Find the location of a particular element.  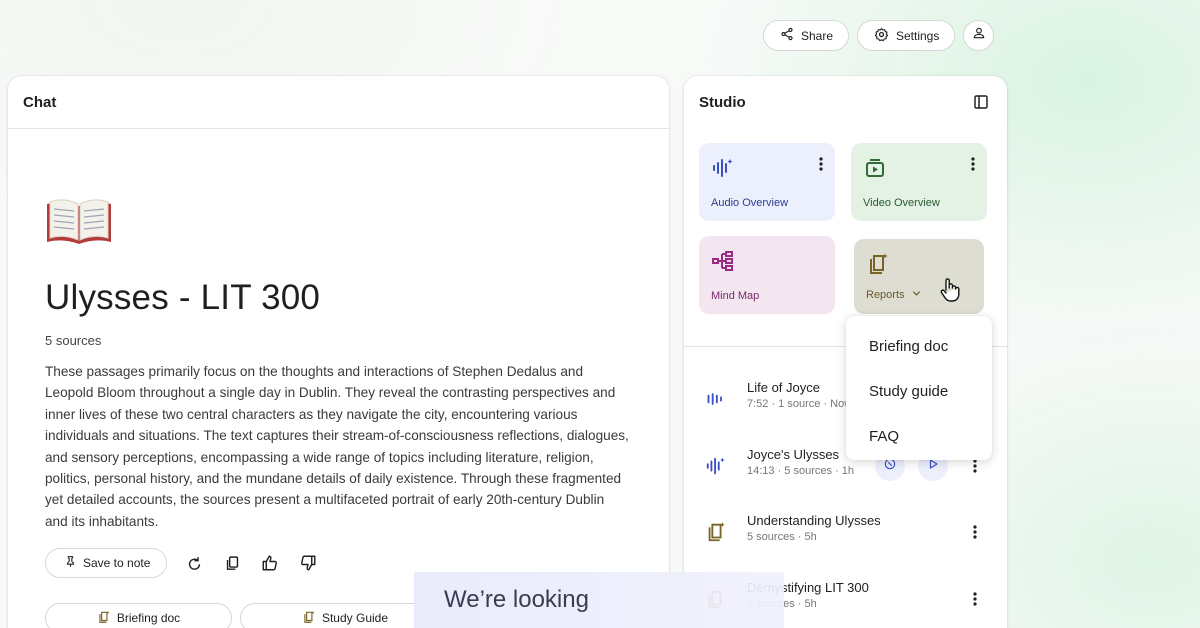

open-book-icon is located at coordinates (79, 222).